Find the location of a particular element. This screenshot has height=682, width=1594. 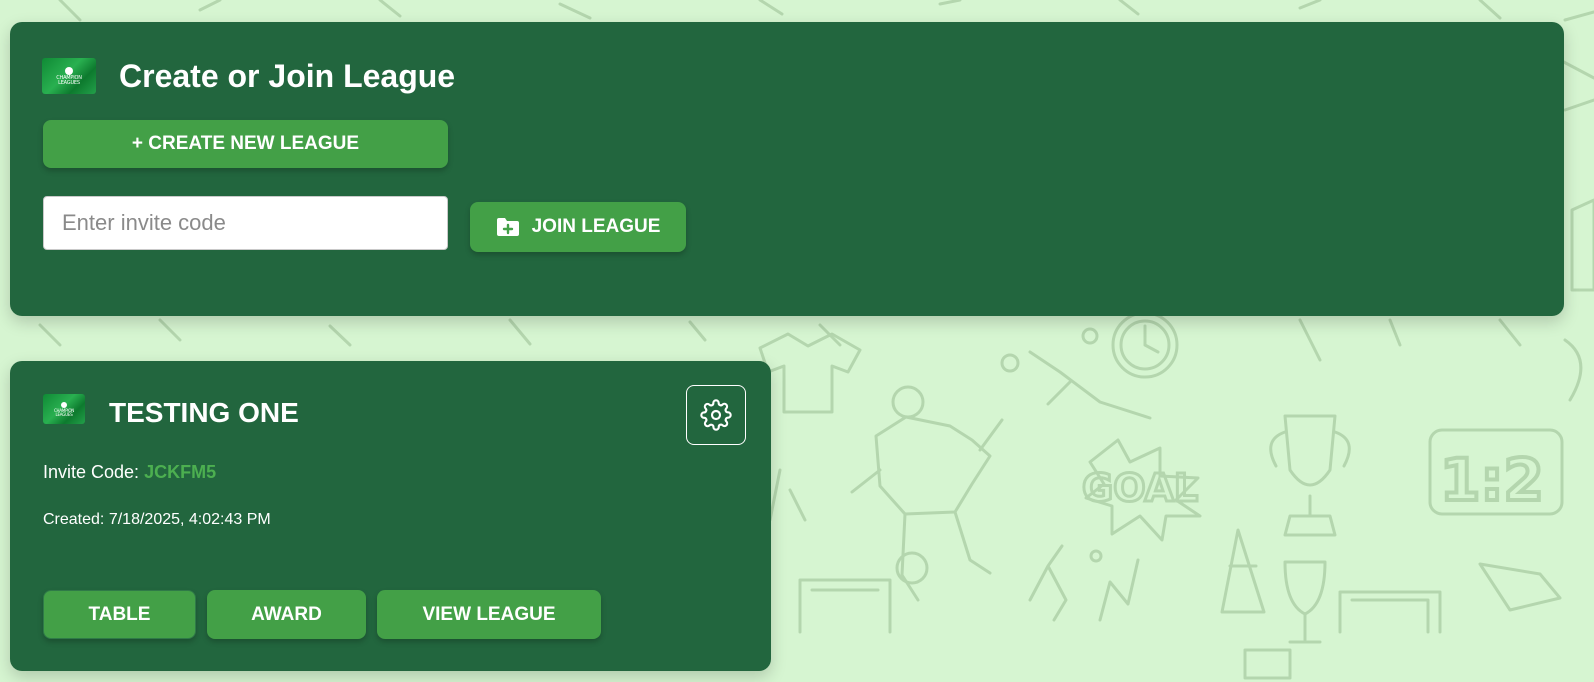

invite-code-row: Invite Code: JCKFM5 is located at coordinates (129, 472).